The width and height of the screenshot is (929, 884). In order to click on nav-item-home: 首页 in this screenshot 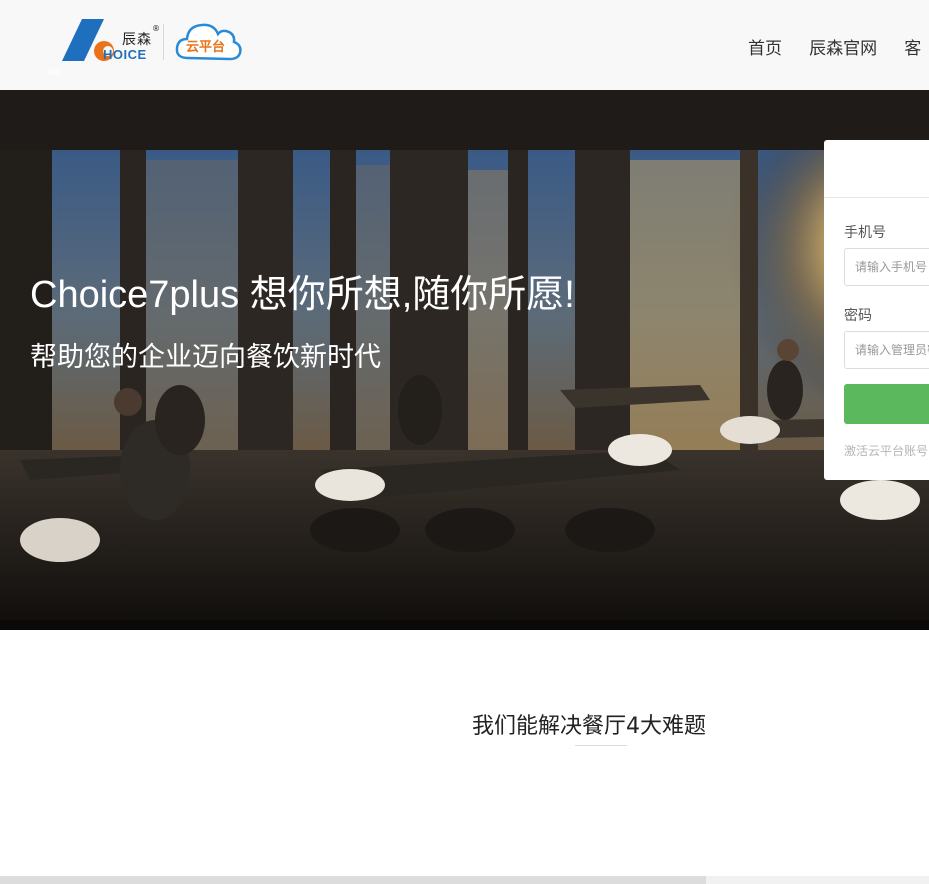, I will do `click(765, 46)`.